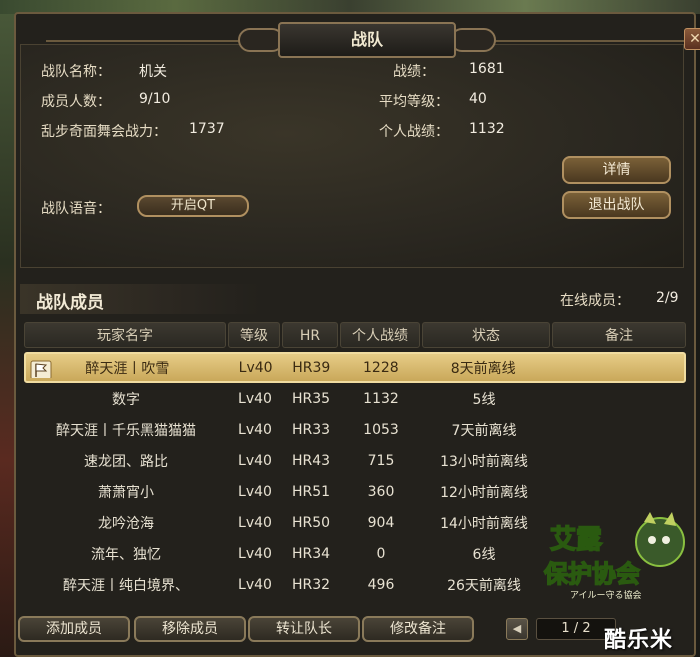 The image size is (700, 657). What do you see at coordinates (487, 69) in the screenshot?
I see `team-score-value: 1681` at bounding box center [487, 69].